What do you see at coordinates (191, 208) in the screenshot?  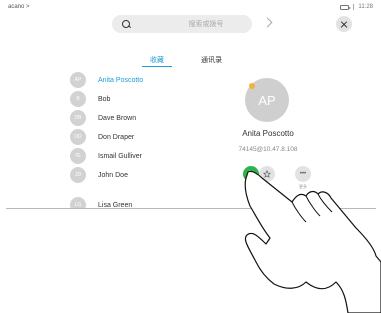 I see `screen-bottom-edge` at bounding box center [191, 208].